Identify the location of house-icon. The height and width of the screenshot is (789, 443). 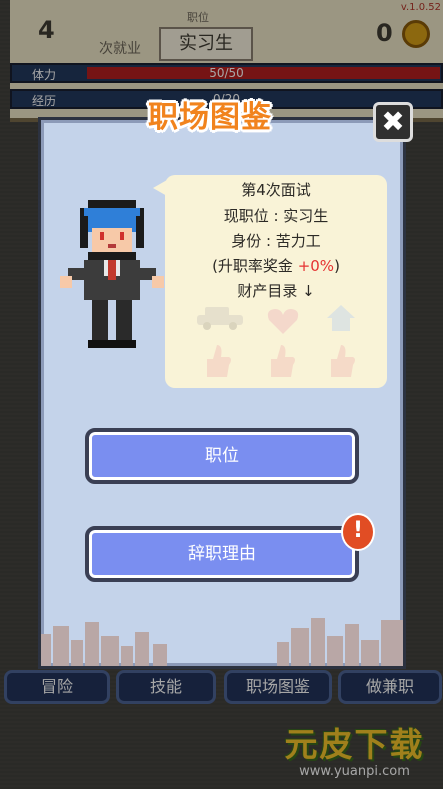
(341, 318).